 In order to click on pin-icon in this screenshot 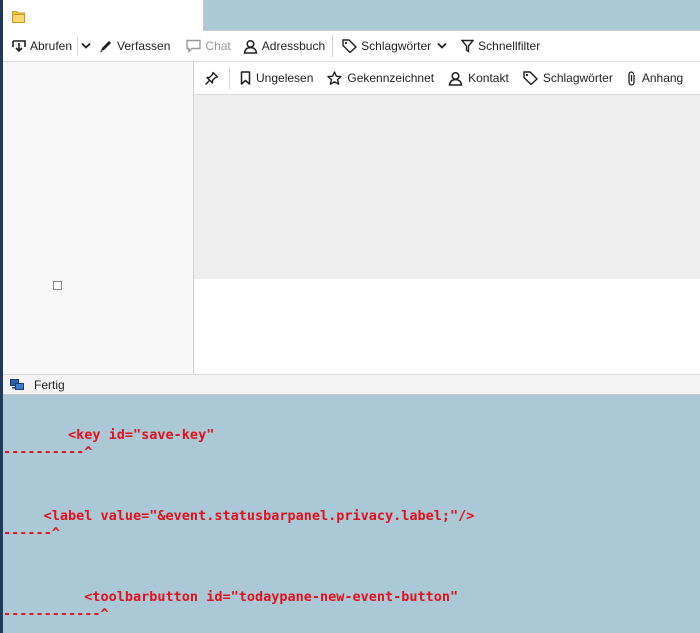, I will do `click(211, 78)`.